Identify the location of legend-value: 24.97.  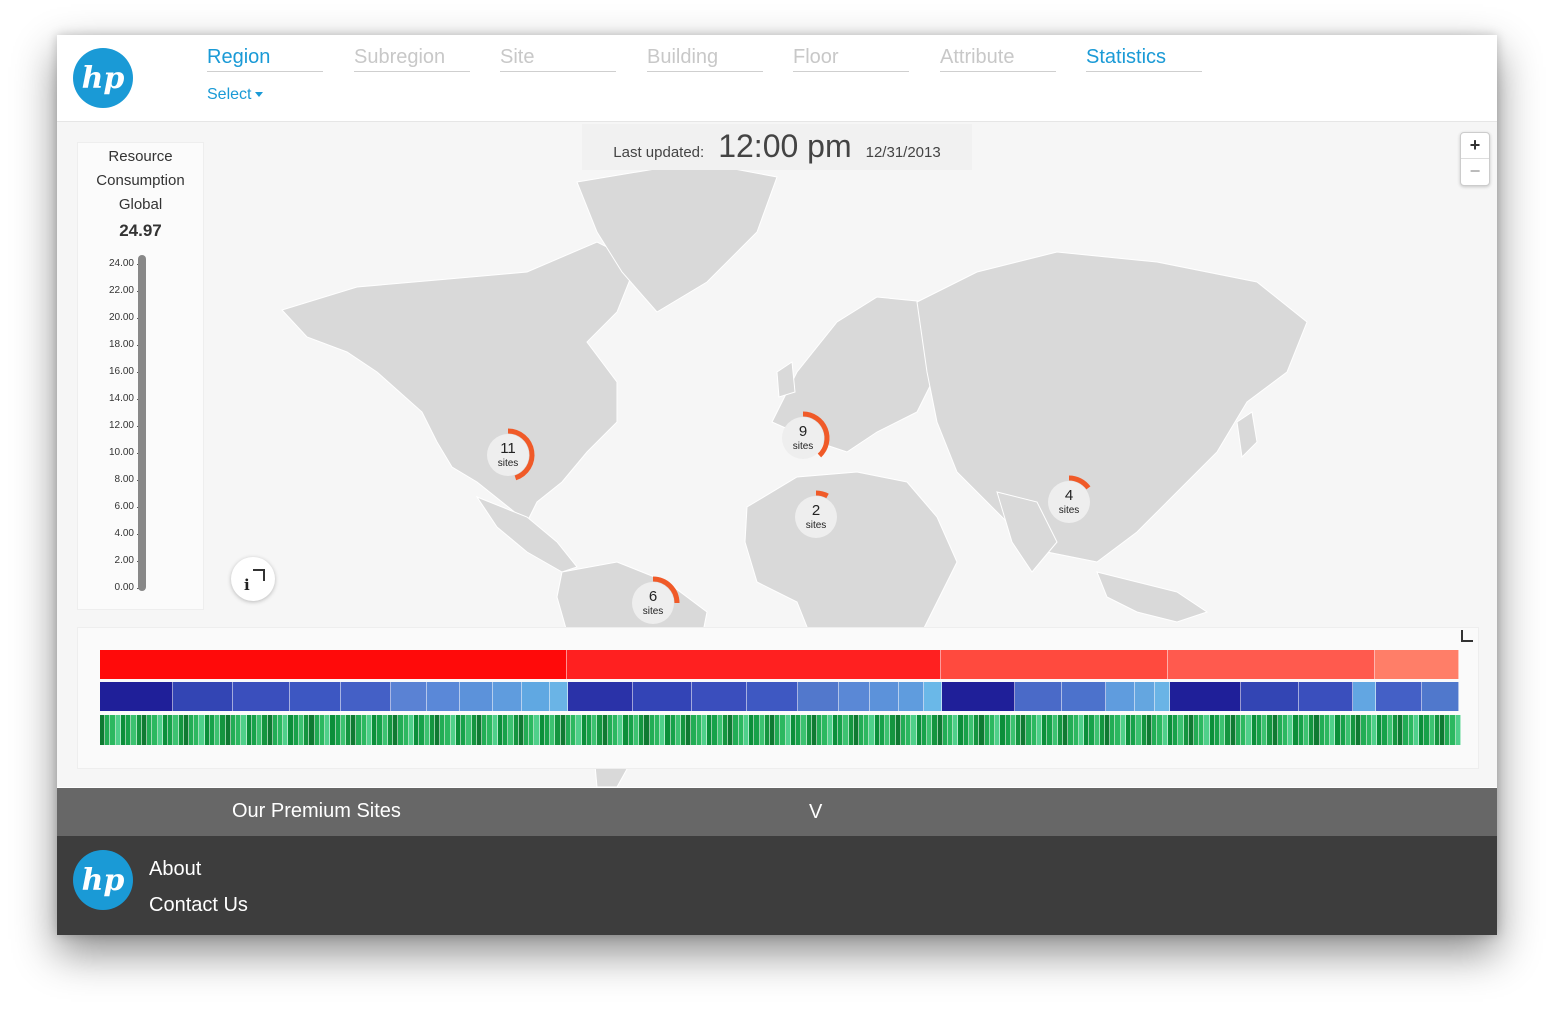
(140, 230).